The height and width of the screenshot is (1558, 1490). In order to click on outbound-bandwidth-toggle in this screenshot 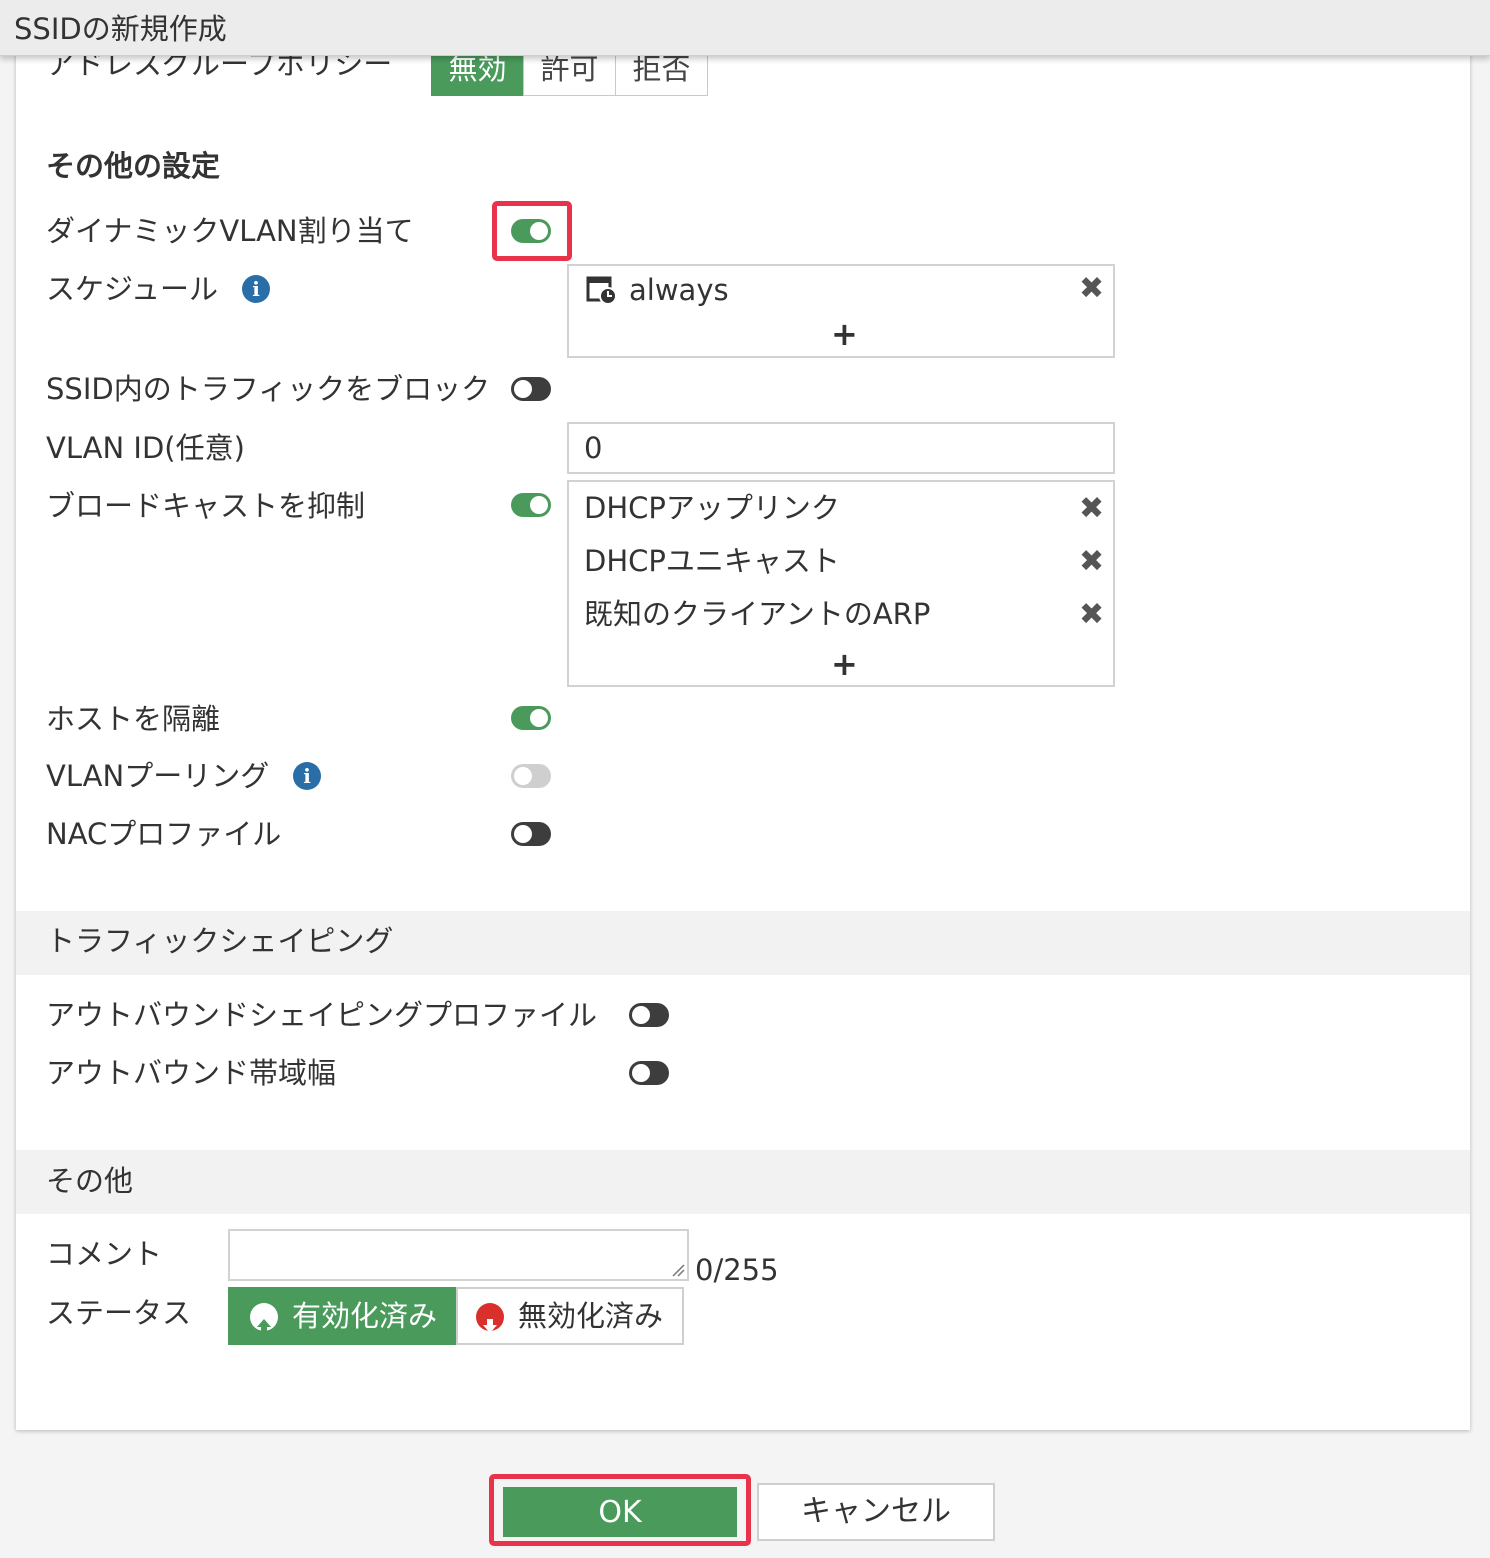, I will do `click(649, 1073)`.